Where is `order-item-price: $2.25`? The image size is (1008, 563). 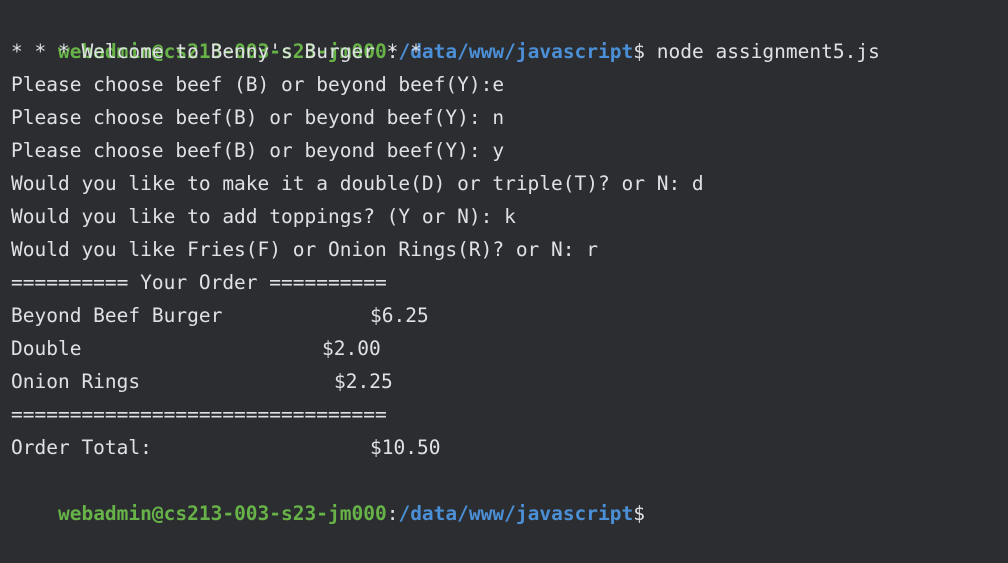 order-item-price: $2.25 is located at coordinates (363, 381).